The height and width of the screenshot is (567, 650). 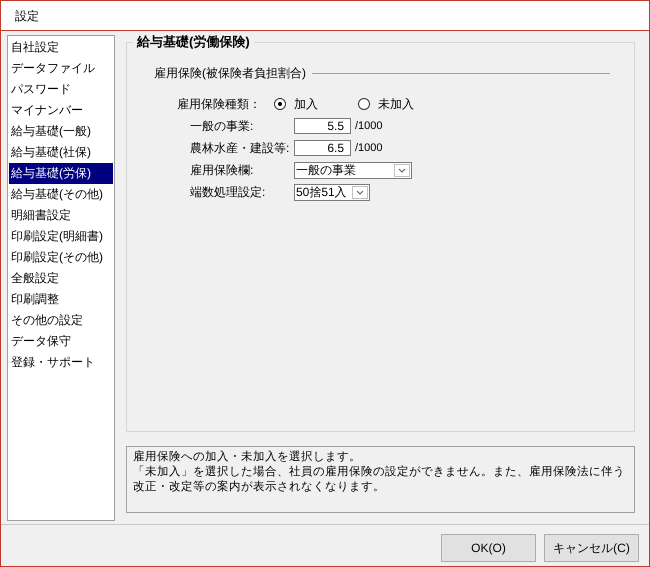 What do you see at coordinates (61, 152) in the screenshot?
I see `sidebar-item: 給与基礎(社保)` at bounding box center [61, 152].